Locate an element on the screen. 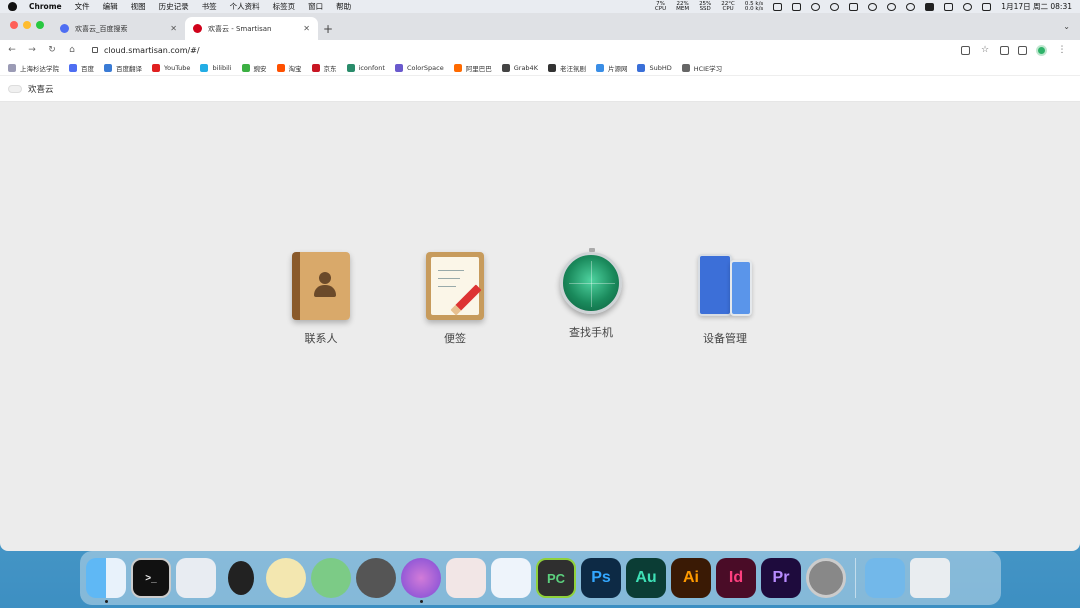  control-icon is located at coordinates (892, 6).